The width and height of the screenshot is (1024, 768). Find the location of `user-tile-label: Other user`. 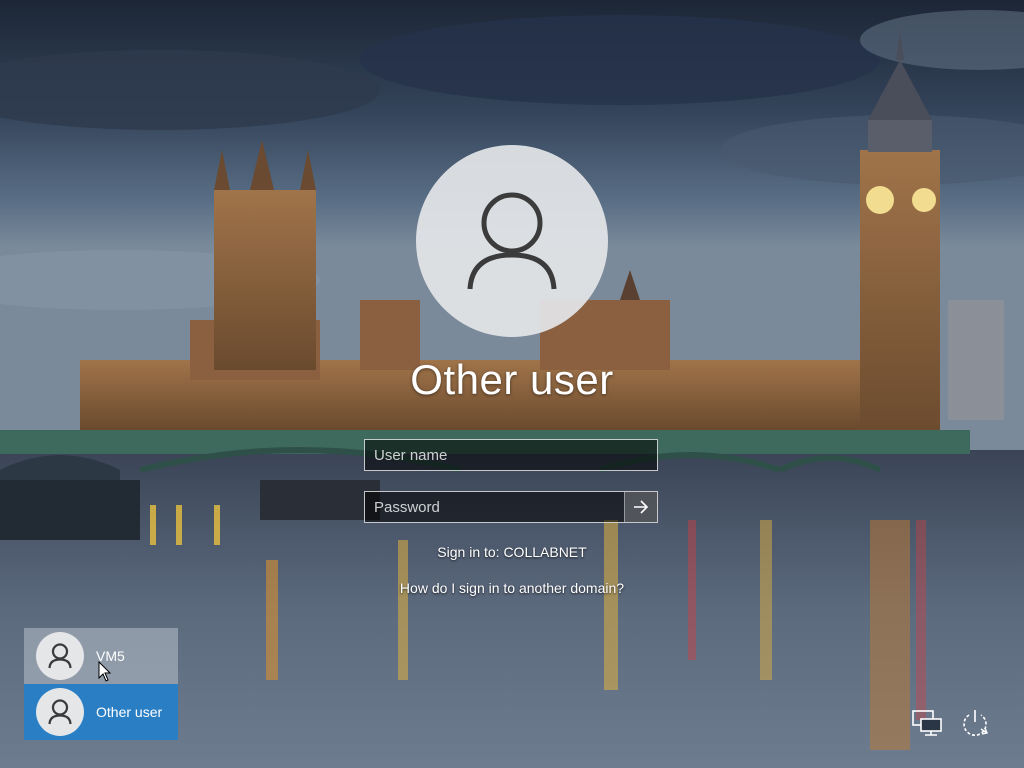

user-tile-label: Other user is located at coordinates (129, 712).